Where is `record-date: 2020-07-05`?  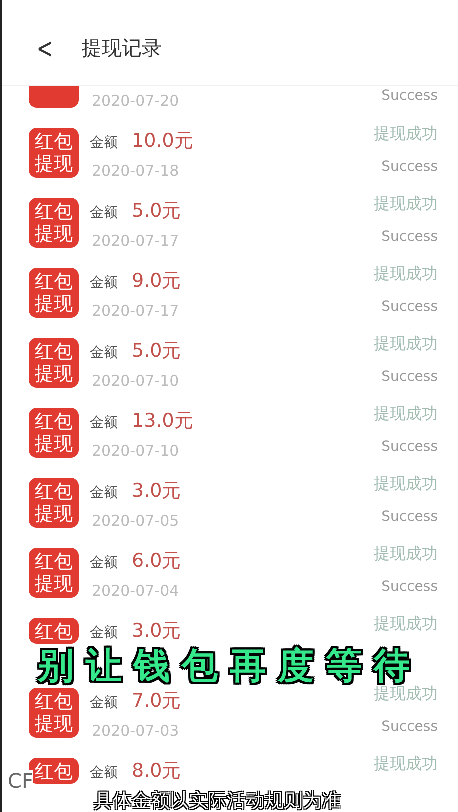 record-date: 2020-07-05 is located at coordinates (136, 521).